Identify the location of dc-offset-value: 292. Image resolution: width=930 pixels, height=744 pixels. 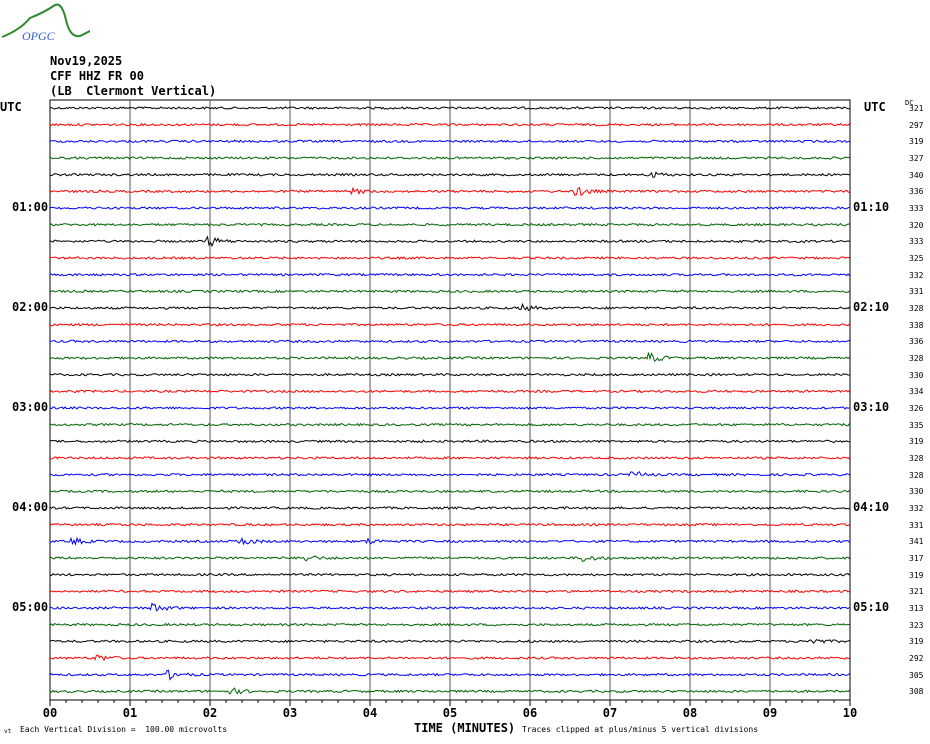
(916, 658).